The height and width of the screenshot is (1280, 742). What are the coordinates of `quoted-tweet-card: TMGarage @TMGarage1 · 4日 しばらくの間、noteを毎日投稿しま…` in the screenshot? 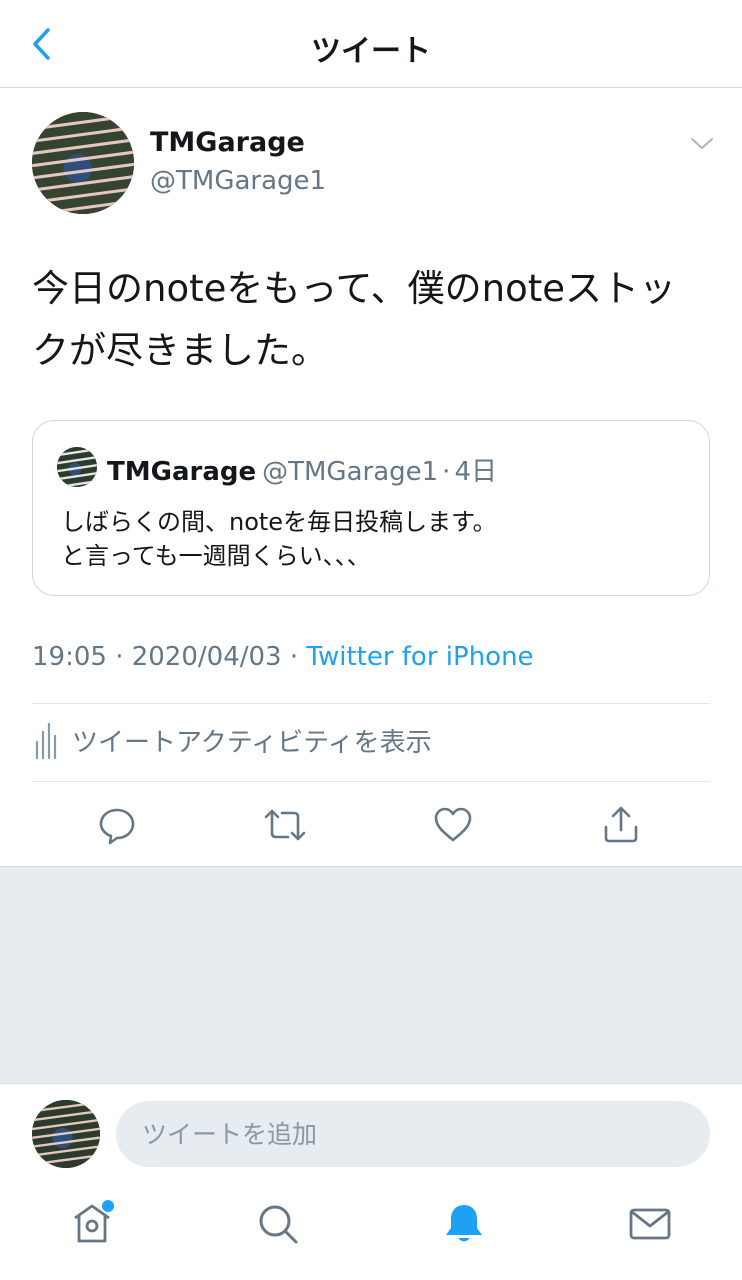 It's located at (371, 508).